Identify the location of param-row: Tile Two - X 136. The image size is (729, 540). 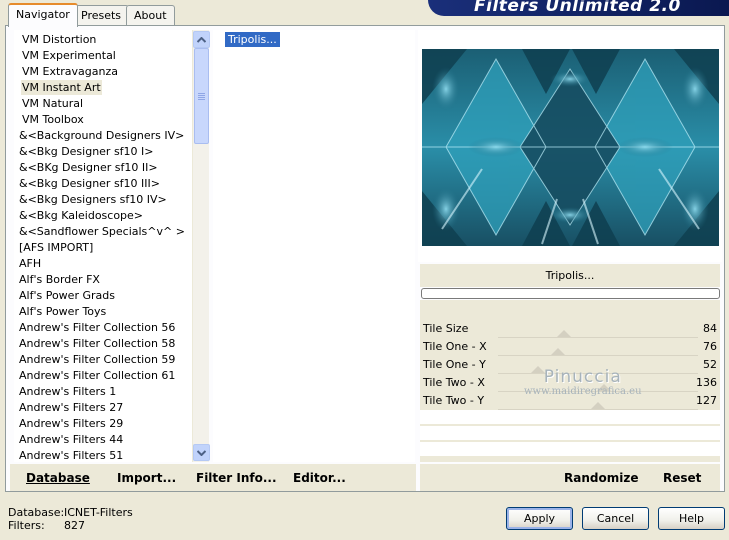
(570, 383).